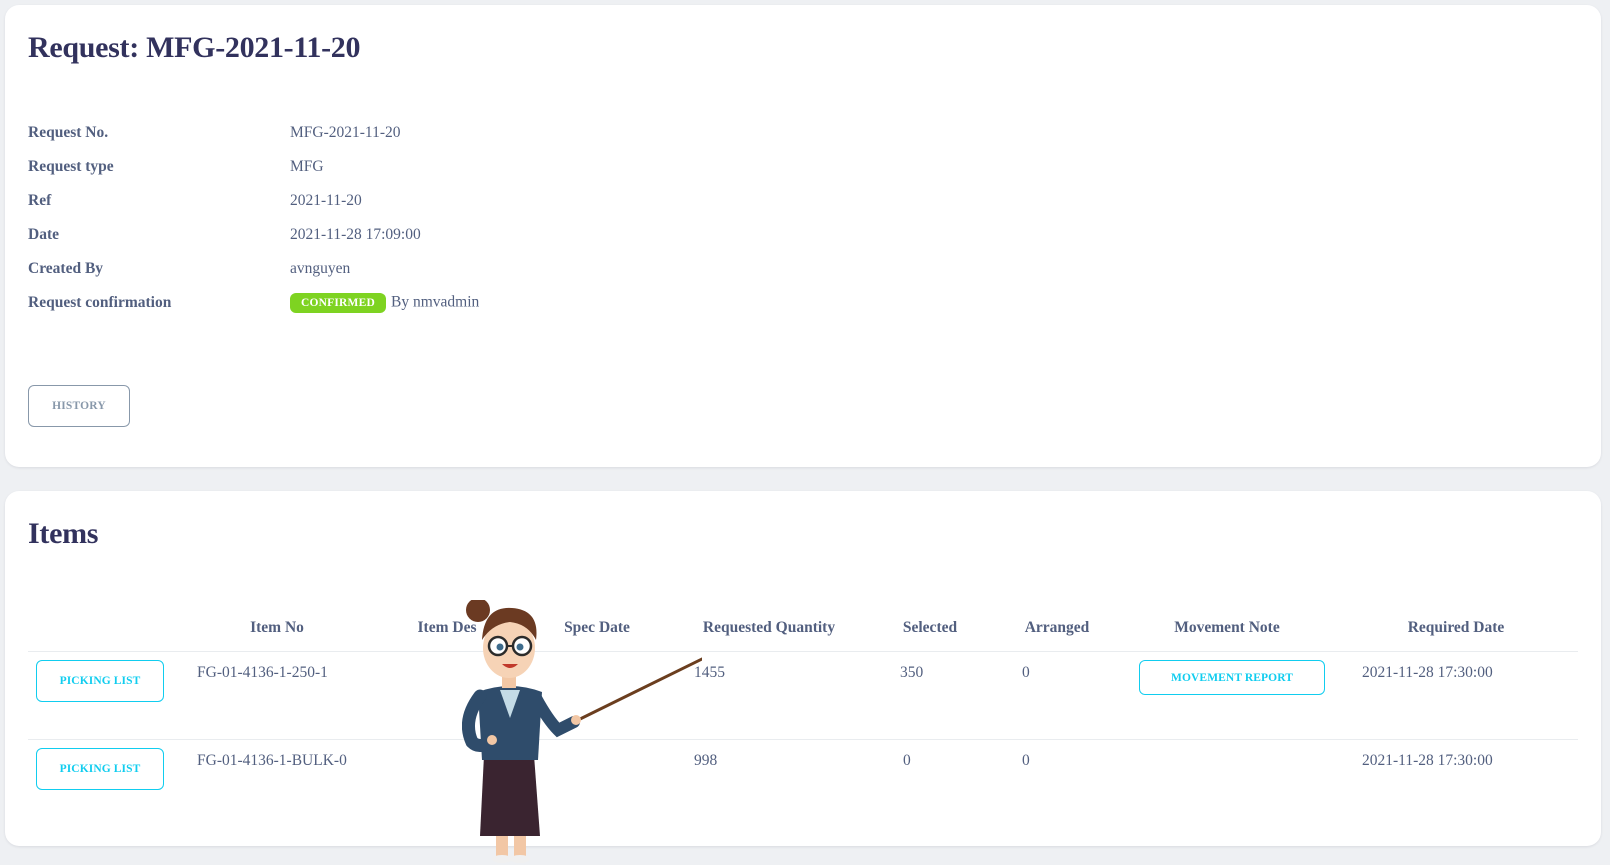  I want to click on movement-report-button: MOVEMENT REPORT, so click(1232, 677).